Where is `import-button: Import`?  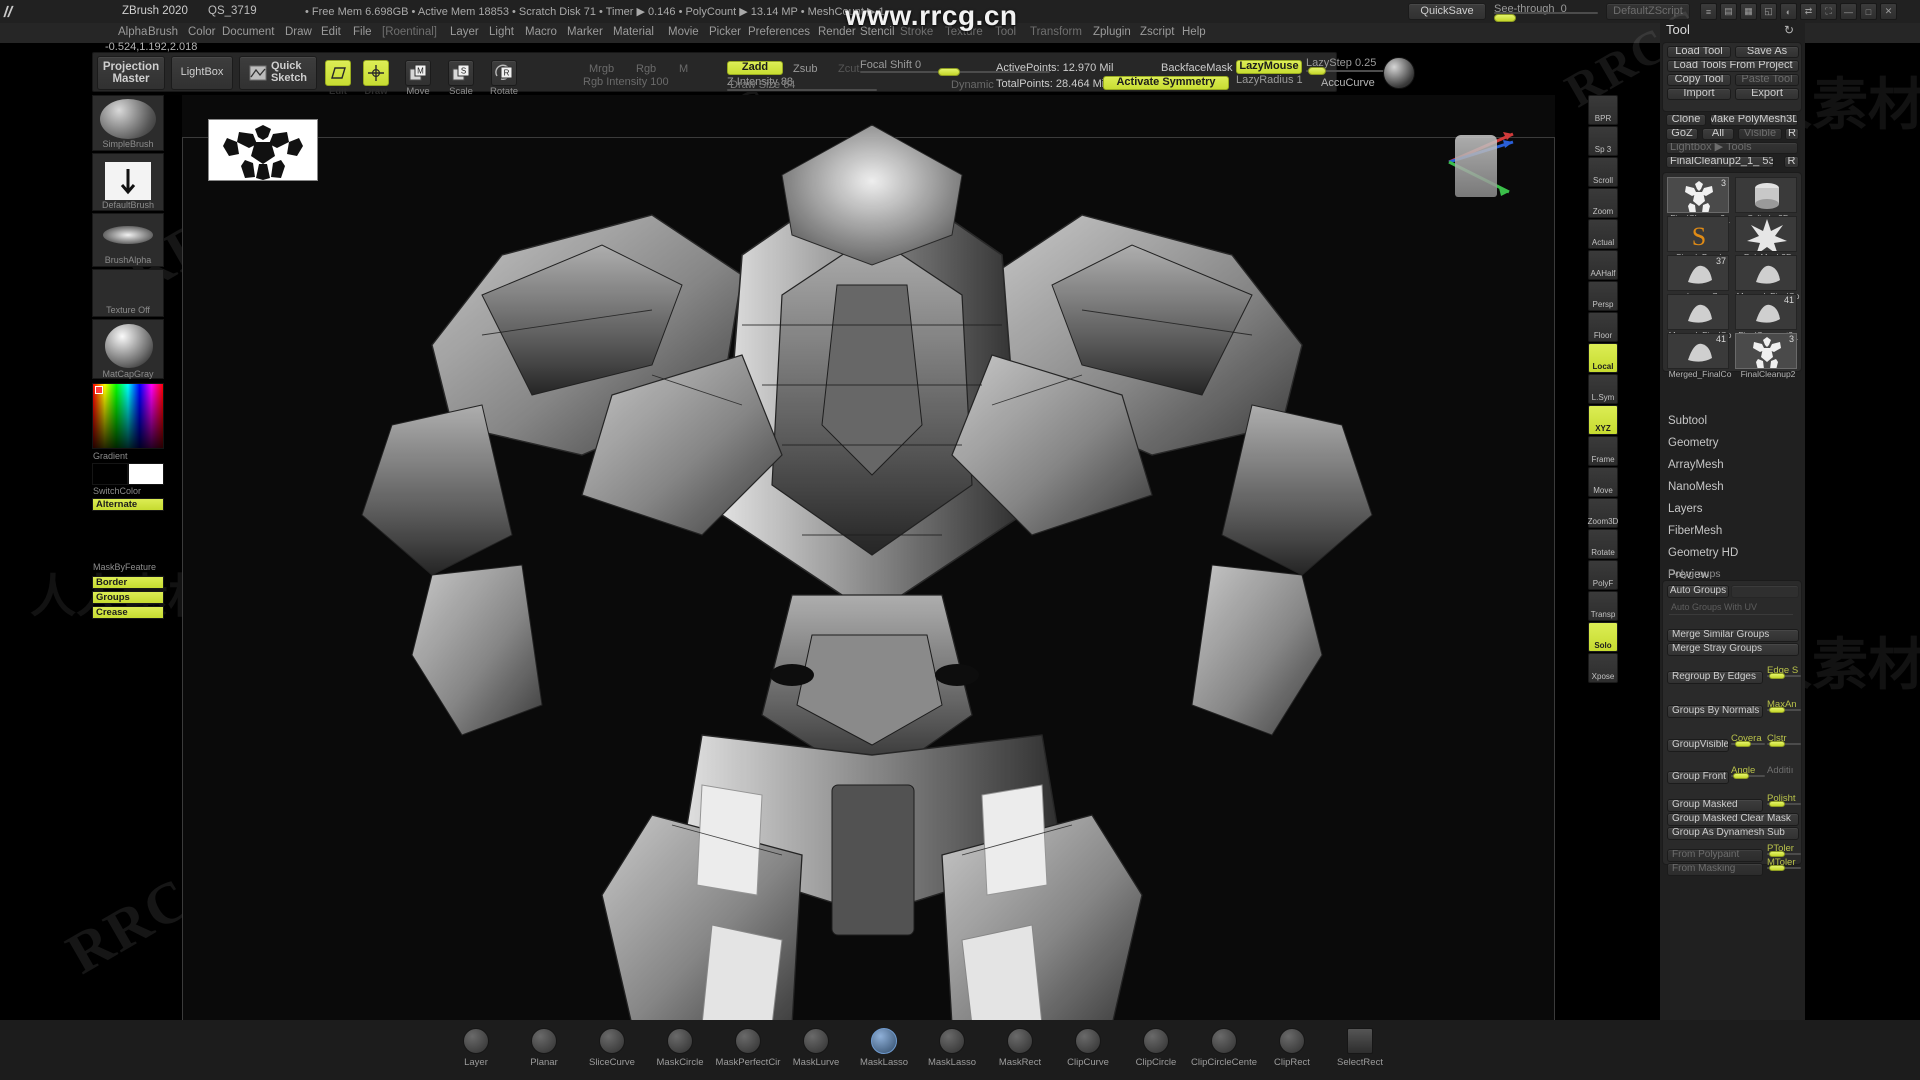
import-button: Import is located at coordinates (1699, 94).